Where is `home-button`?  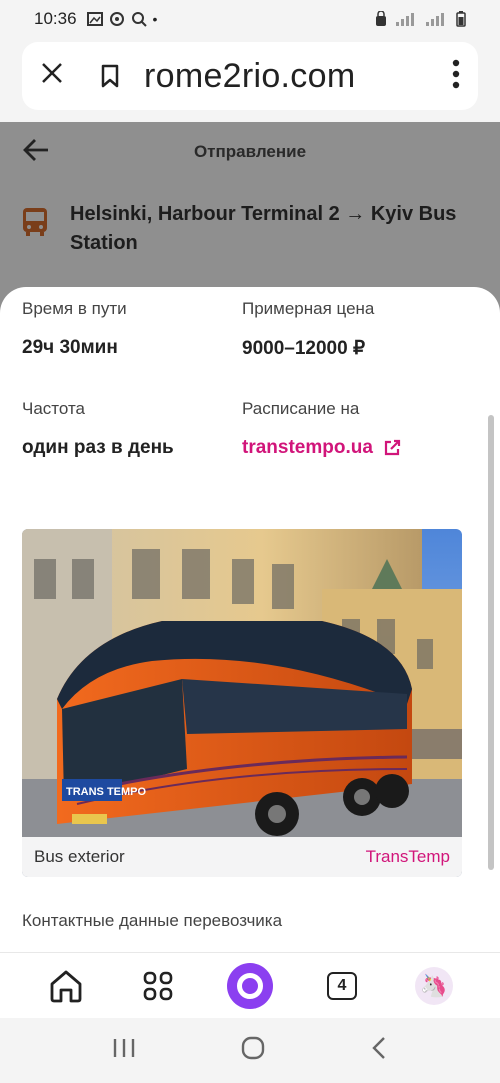 home-button is located at coordinates (66, 986).